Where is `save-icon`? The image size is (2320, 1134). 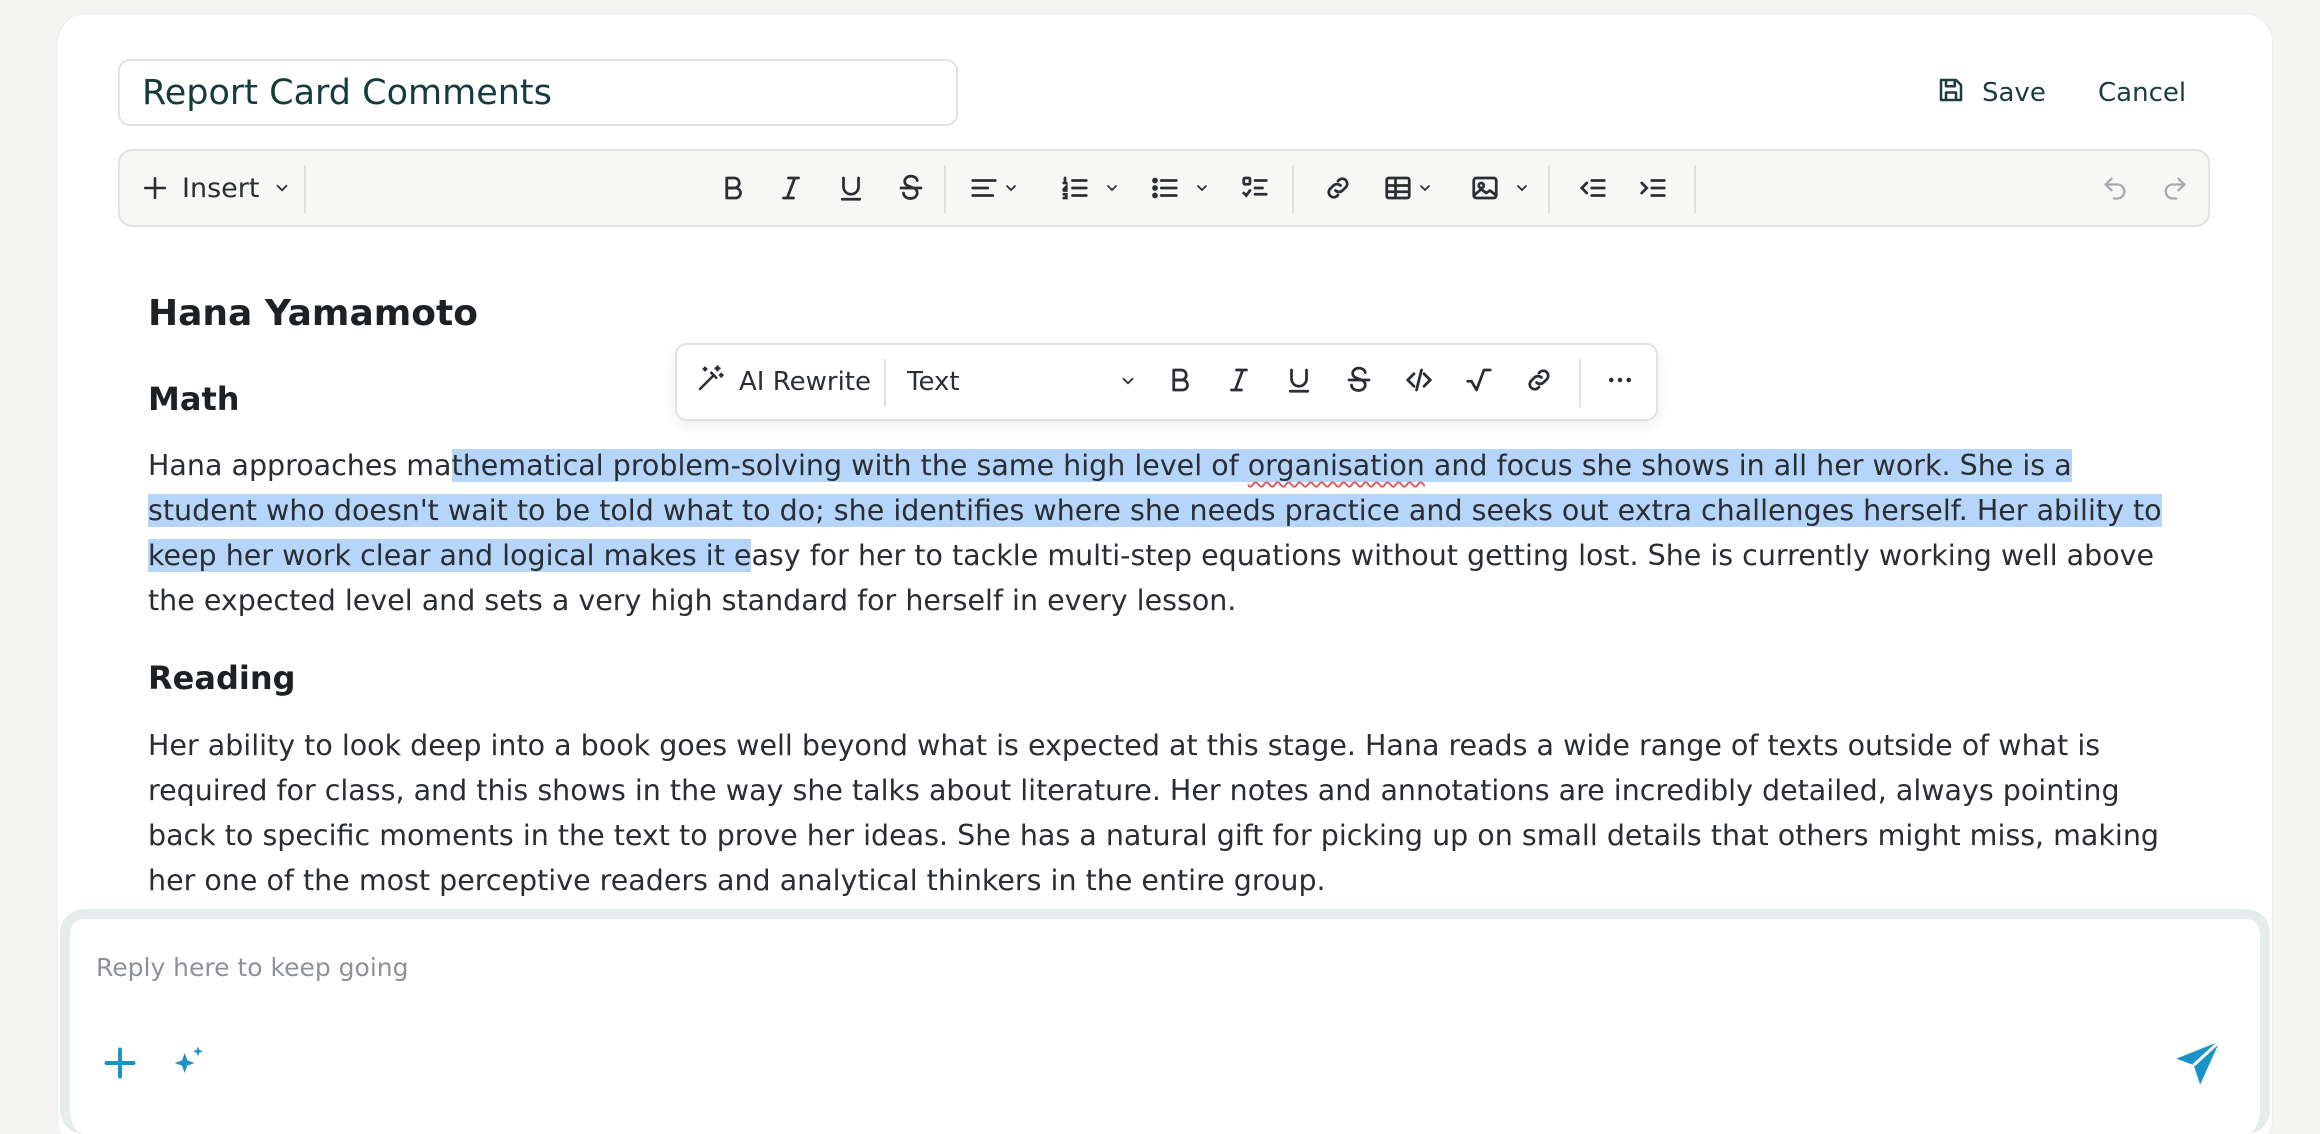 save-icon is located at coordinates (1951, 93).